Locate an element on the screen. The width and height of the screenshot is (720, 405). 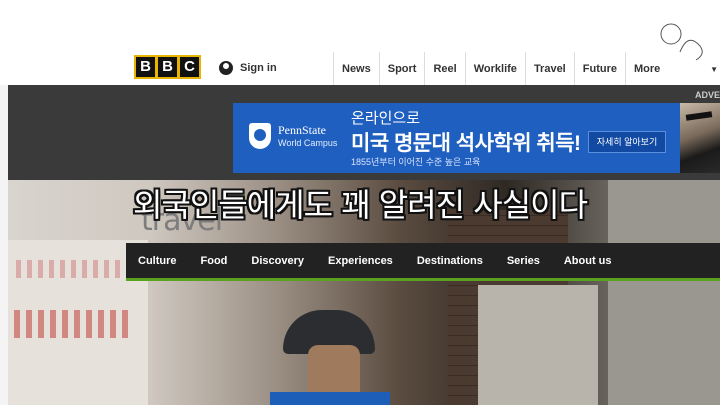
subnav-item-series: Series is located at coordinates (523, 261).